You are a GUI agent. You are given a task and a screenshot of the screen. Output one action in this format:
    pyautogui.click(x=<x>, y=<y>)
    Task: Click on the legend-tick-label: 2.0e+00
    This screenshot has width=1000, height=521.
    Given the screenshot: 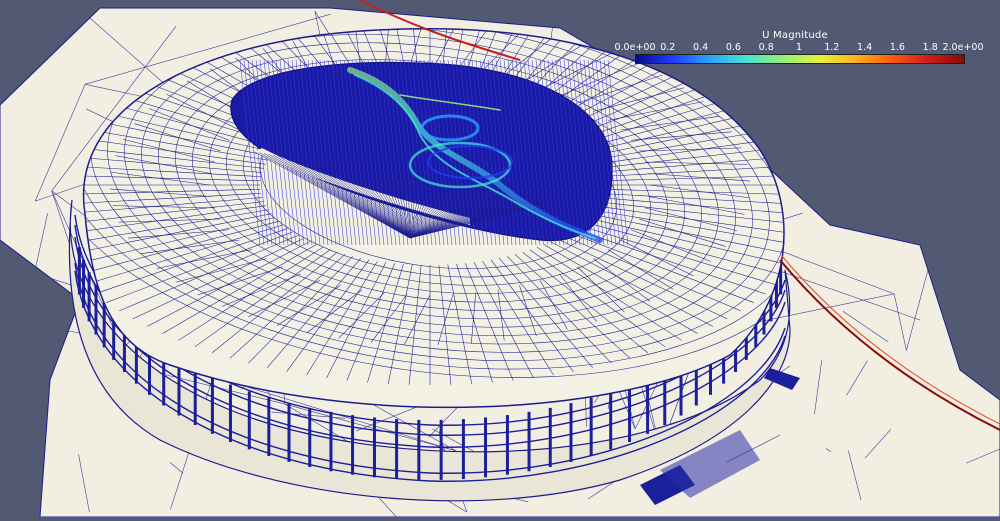 What is the action you would take?
    pyautogui.click(x=962, y=47)
    